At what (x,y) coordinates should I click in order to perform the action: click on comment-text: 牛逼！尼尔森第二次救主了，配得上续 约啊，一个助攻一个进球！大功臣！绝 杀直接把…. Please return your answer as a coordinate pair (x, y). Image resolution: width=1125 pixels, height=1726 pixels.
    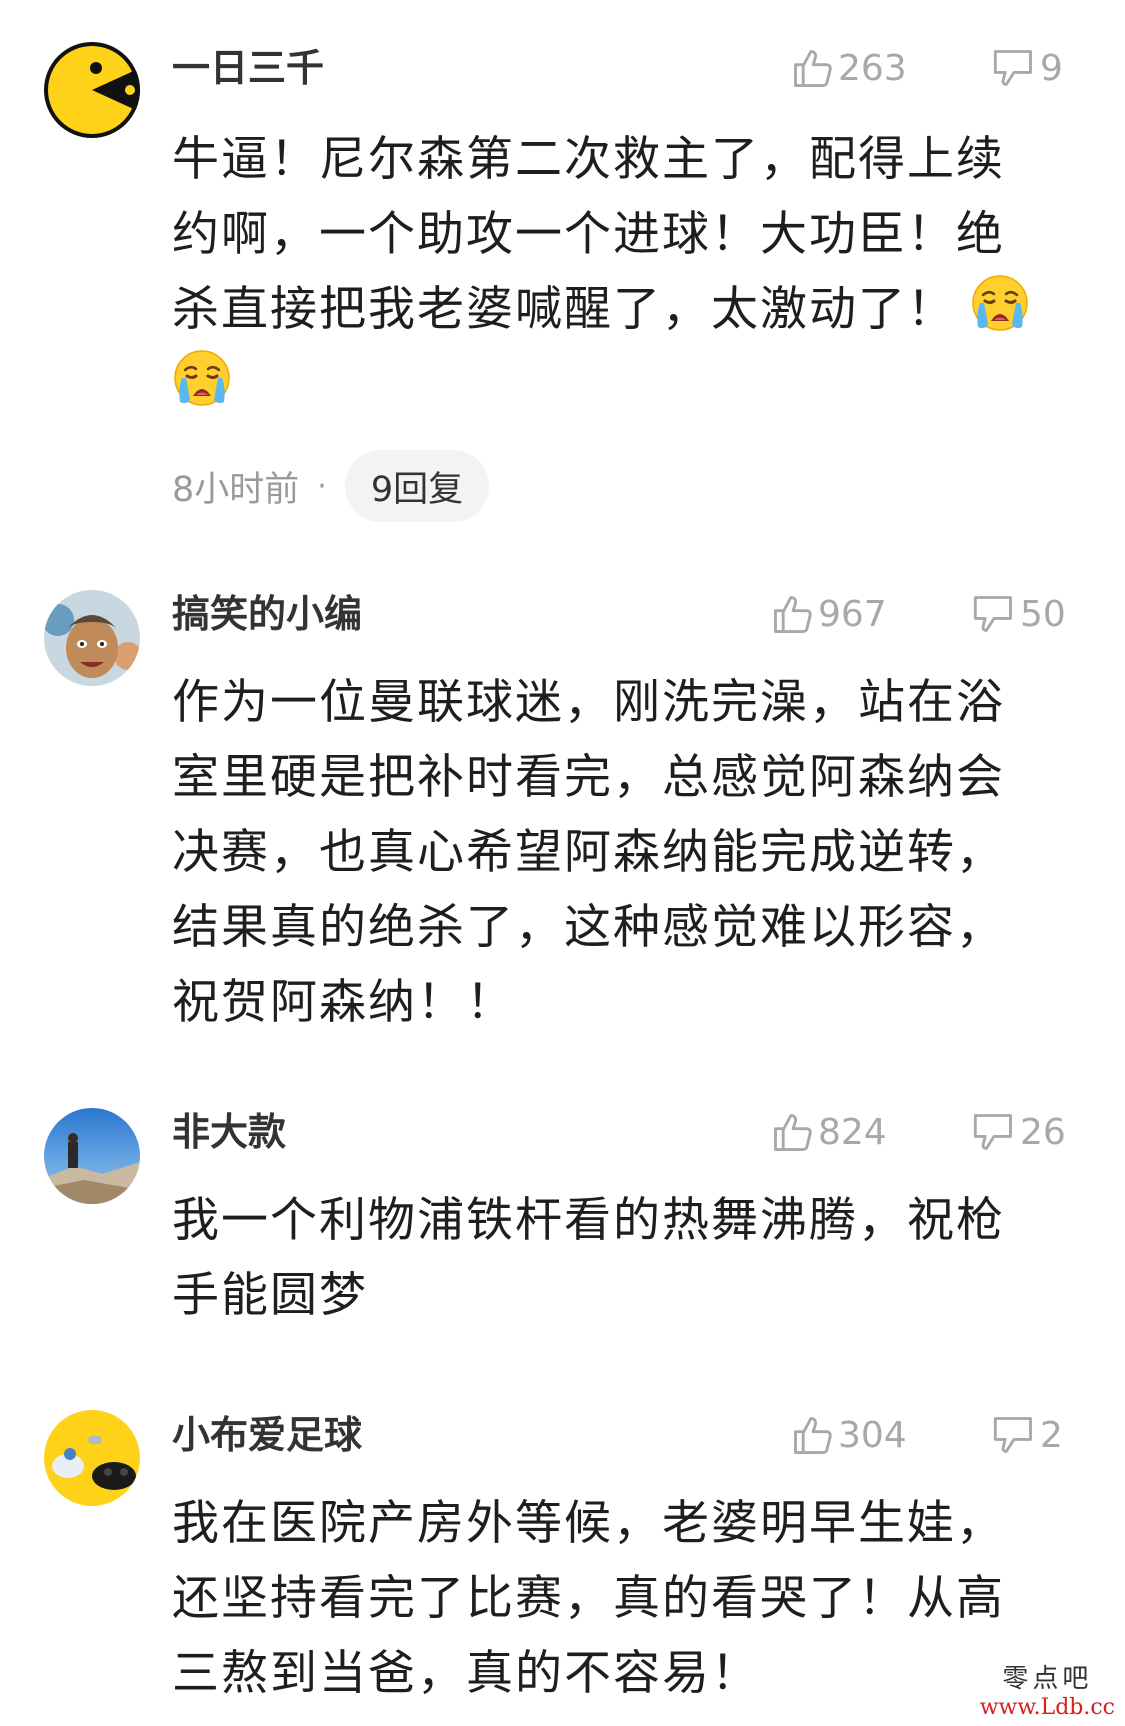
    Looking at the image, I should click on (622, 272).